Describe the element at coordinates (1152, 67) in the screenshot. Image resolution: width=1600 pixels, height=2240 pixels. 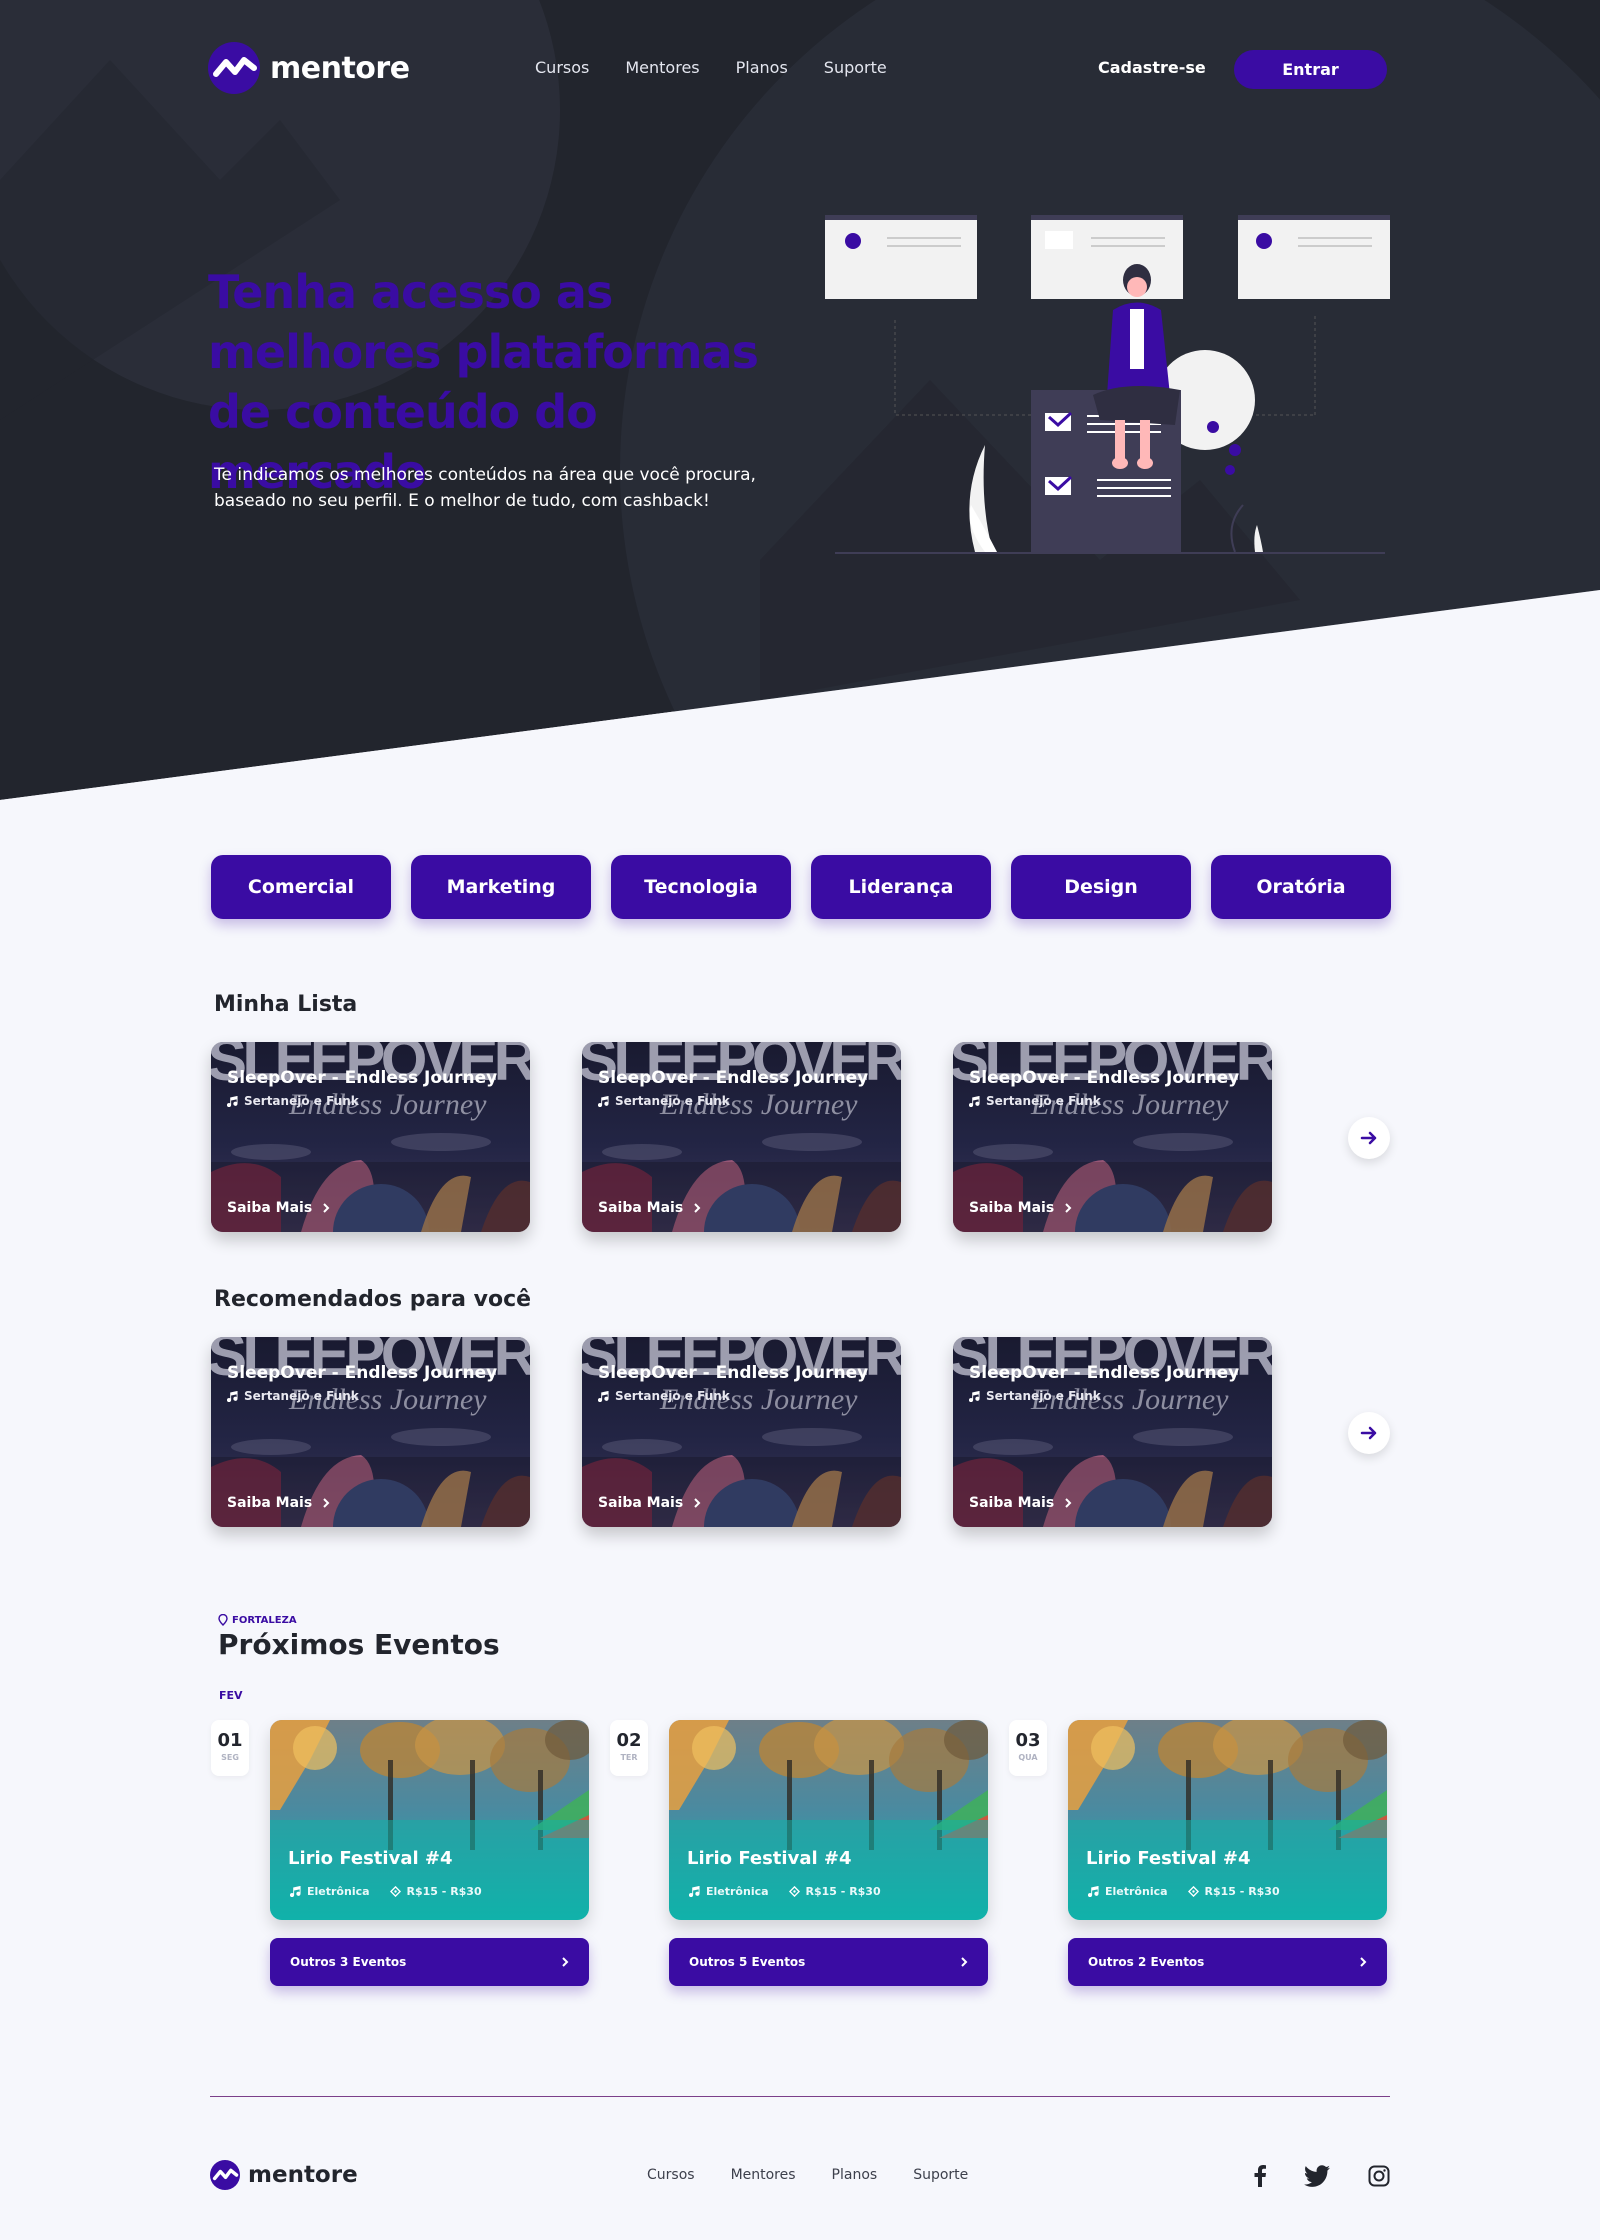
I see `signup-link: Cadastre-se` at that location.